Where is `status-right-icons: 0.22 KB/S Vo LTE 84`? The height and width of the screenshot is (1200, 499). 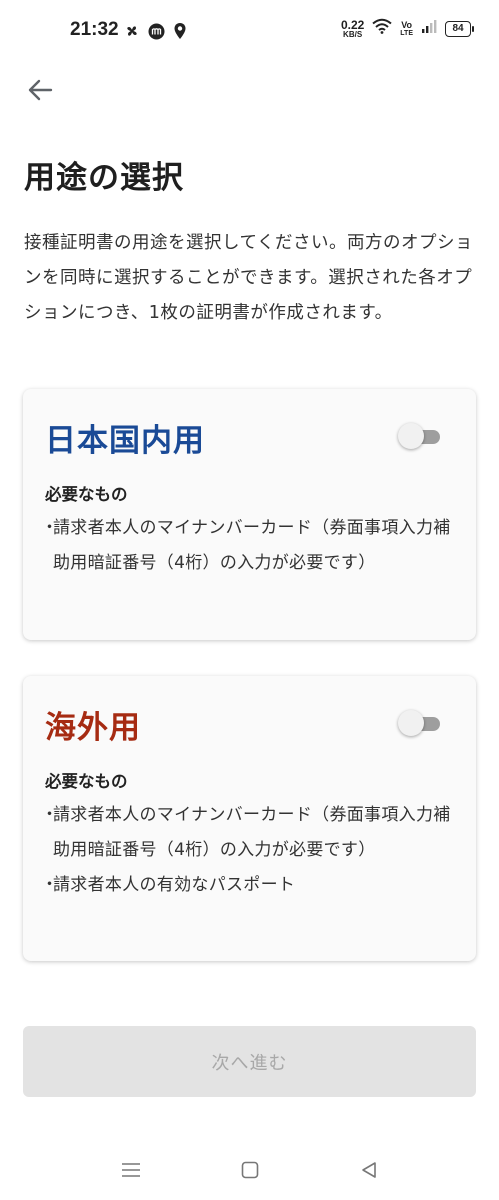 status-right-icons: 0.22 KB/S Vo LTE 84 is located at coordinates (407, 28).